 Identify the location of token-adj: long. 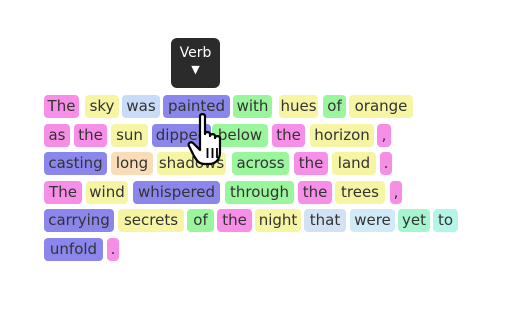
(132, 164).